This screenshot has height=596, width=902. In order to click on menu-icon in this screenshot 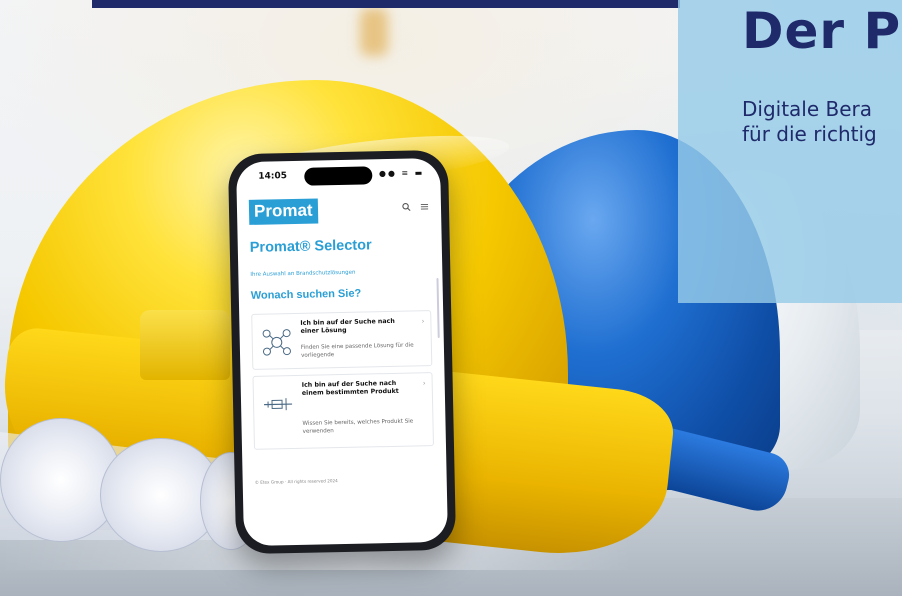, I will do `click(424, 208)`.